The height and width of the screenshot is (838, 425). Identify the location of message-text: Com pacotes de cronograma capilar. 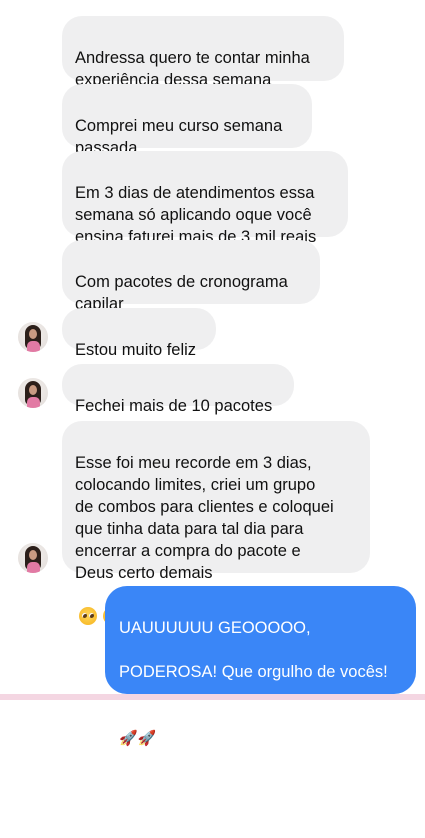
(181, 293).